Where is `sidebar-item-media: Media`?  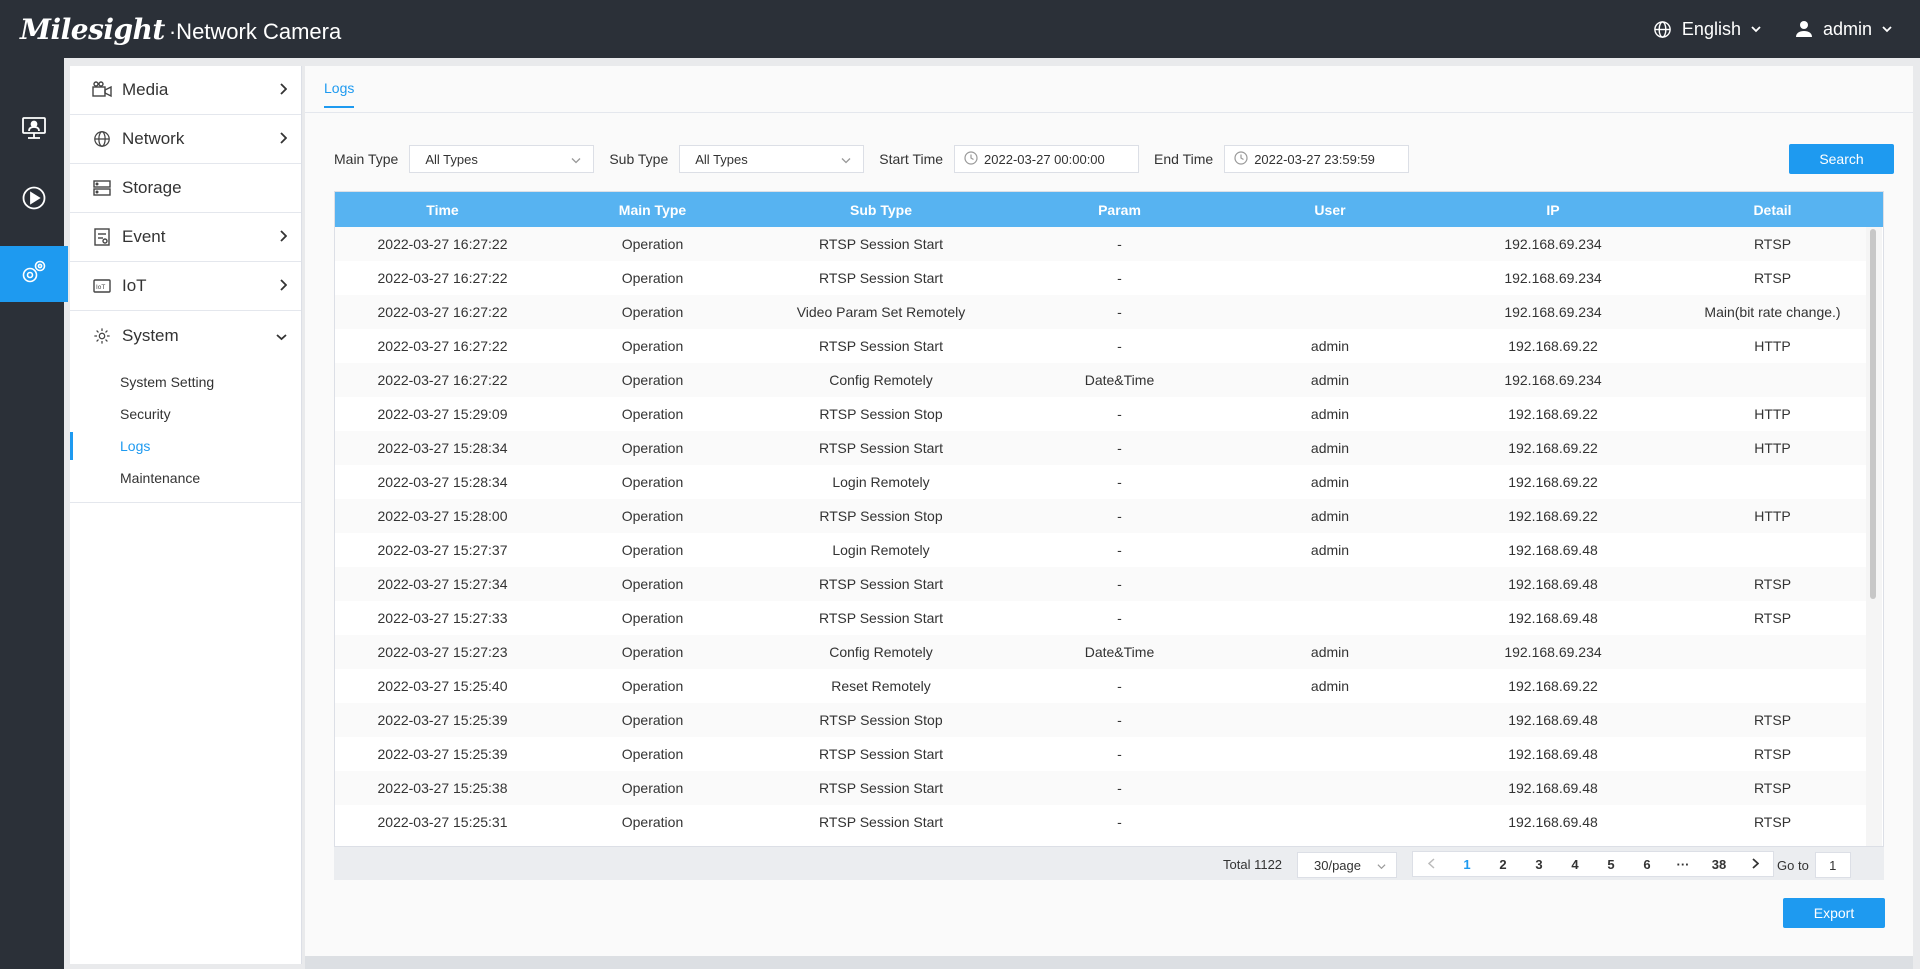 sidebar-item-media: Media is located at coordinates (185, 90).